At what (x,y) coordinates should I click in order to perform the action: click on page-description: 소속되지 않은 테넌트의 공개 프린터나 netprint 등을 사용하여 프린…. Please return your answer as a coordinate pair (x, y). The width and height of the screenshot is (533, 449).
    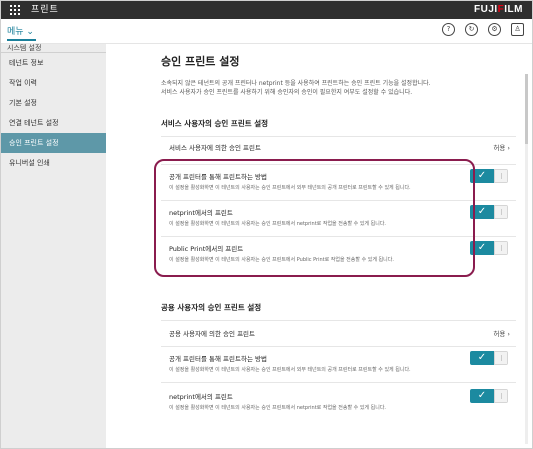
    Looking at the image, I should click on (296, 88).